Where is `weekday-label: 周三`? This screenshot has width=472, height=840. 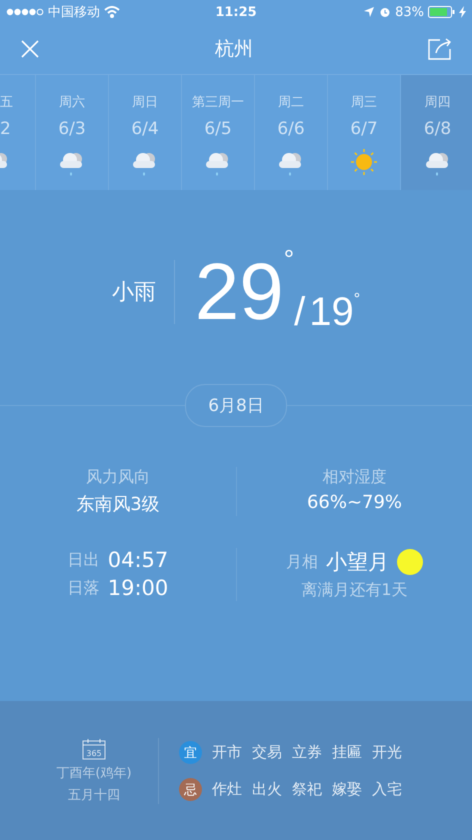
weekday-label: 周三 is located at coordinates (364, 102).